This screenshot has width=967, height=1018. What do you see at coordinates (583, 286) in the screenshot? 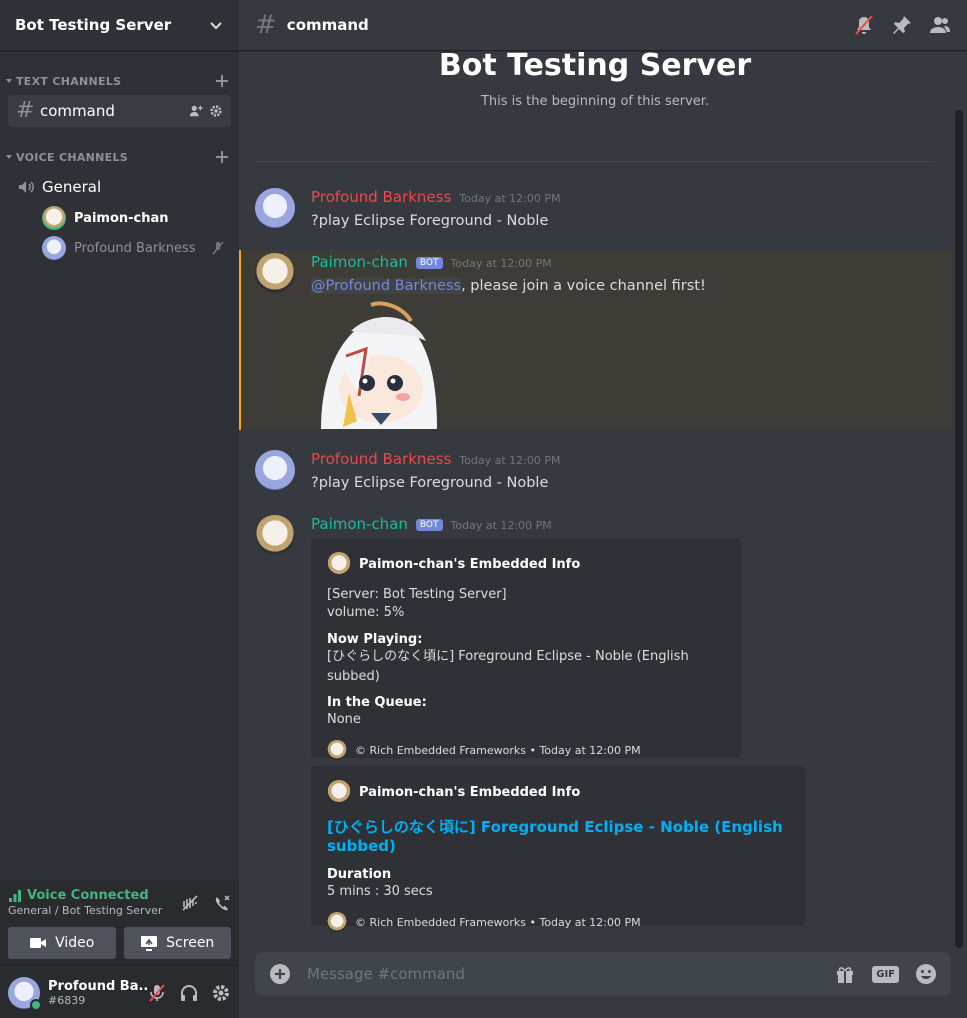
I see `message-text: , please join a voice channel first!` at bounding box center [583, 286].